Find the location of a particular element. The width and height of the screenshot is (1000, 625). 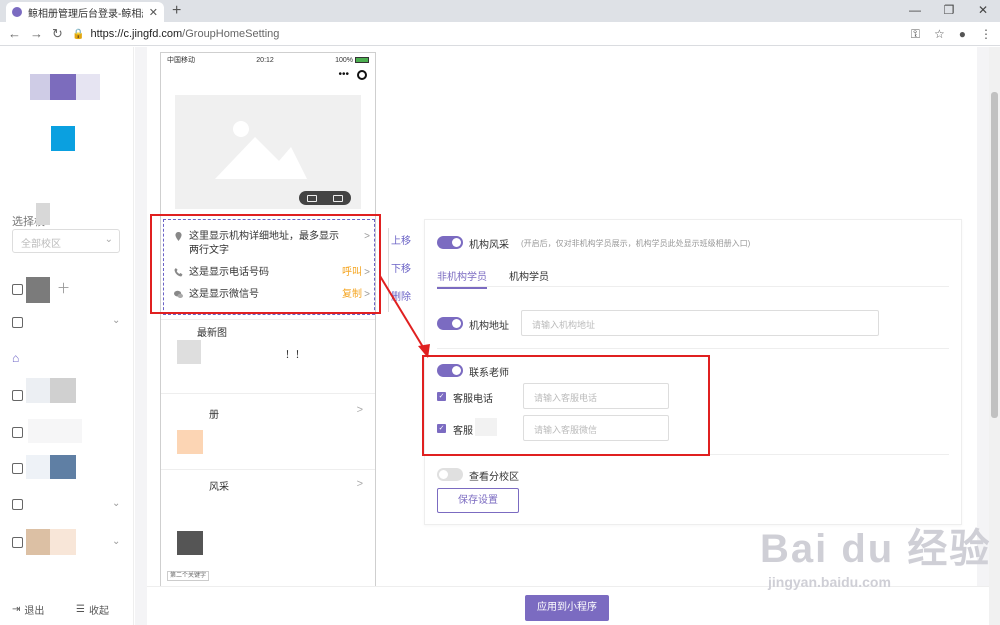

campus-select-value: 全部校区 is located at coordinates (41, 244).